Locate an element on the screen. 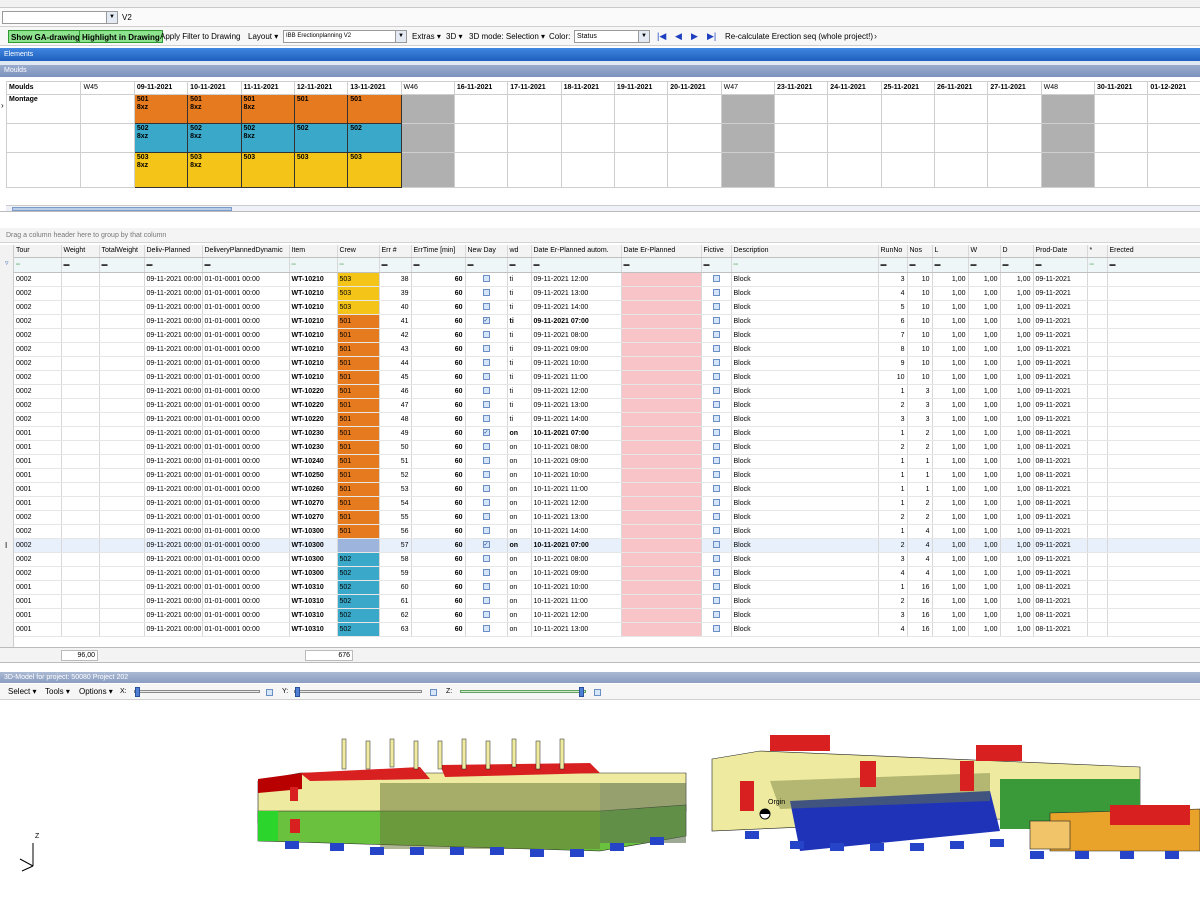 This screenshot has height=900, width=1200. table-cell: 10-11-2021 09:00 is located at coordinates (576, 573).